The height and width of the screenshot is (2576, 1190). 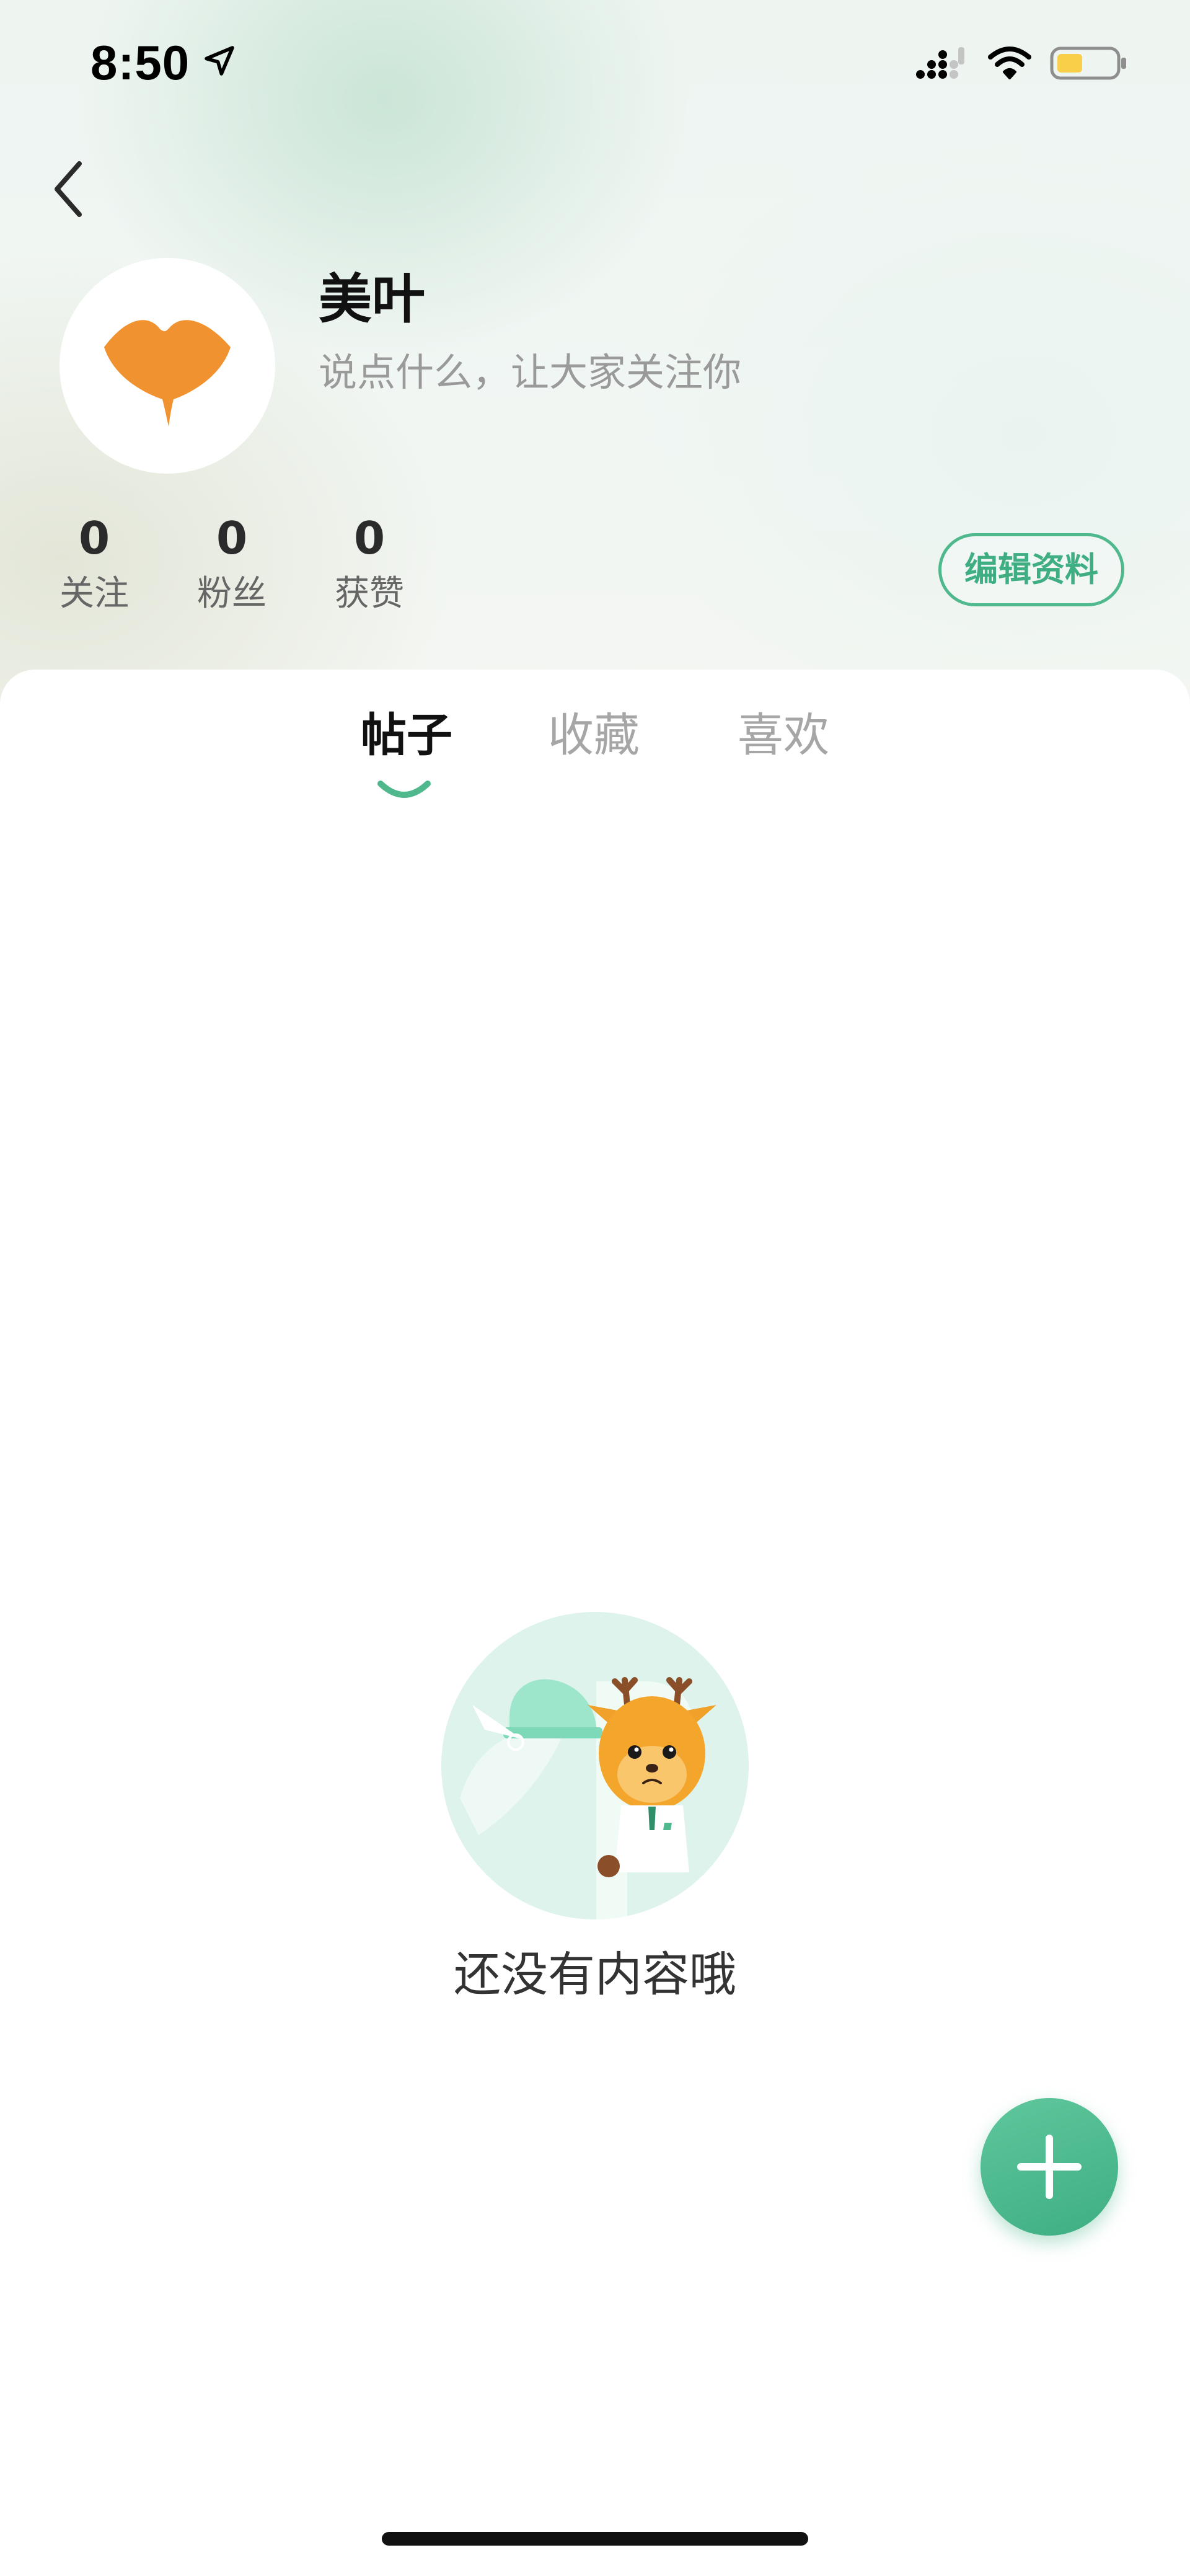 I want to click on stat-label: 关注, so click(x=94, y=593).